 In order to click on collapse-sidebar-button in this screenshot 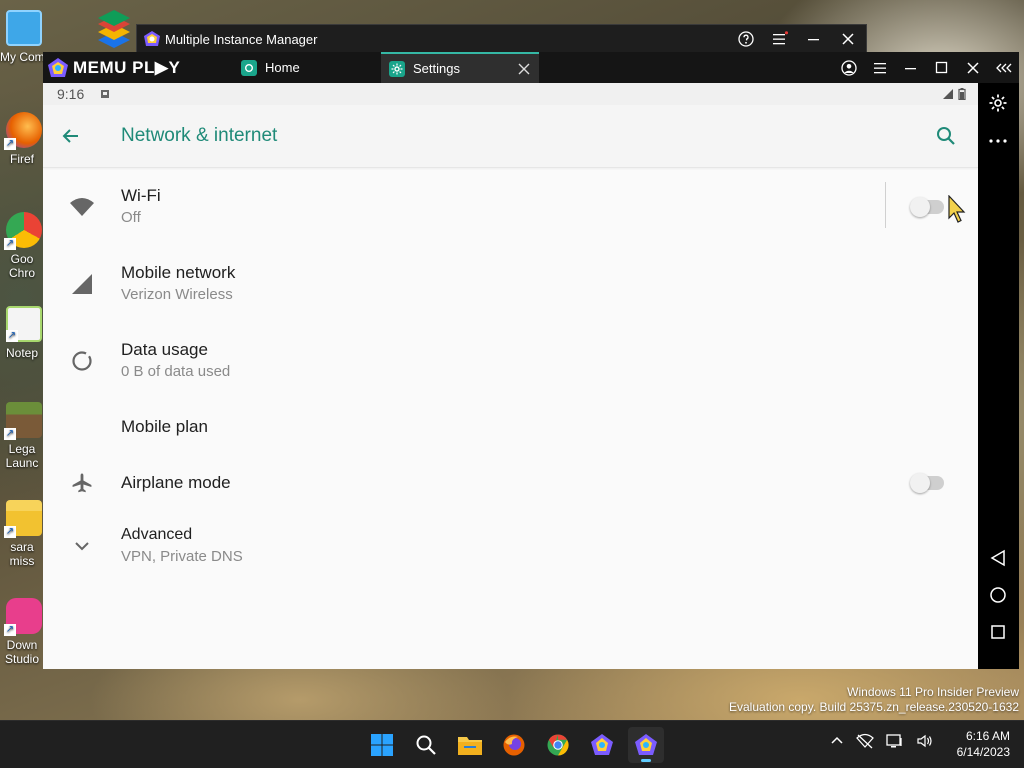, I will do `click(1004, 68)`.